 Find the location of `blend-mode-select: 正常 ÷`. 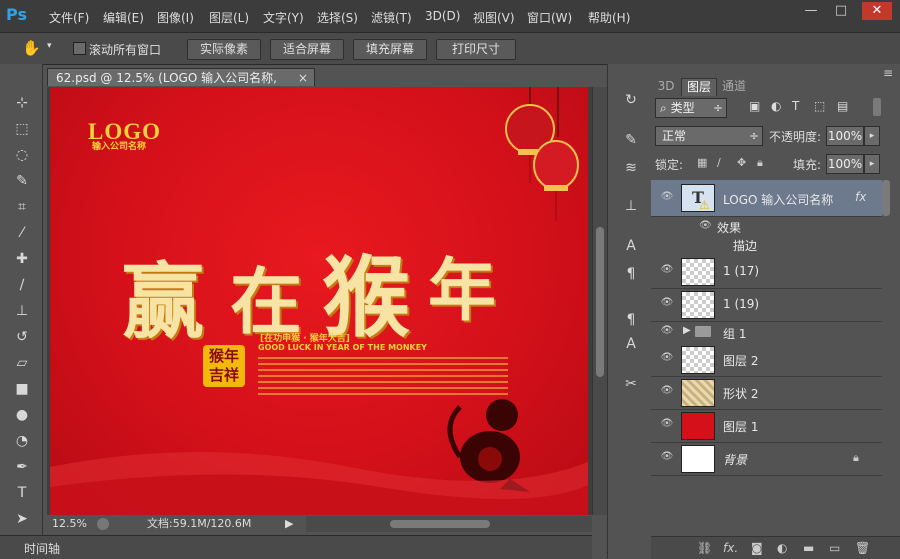

blend-mode-select: 正常 ÷ is located at coordinates (709, 136).